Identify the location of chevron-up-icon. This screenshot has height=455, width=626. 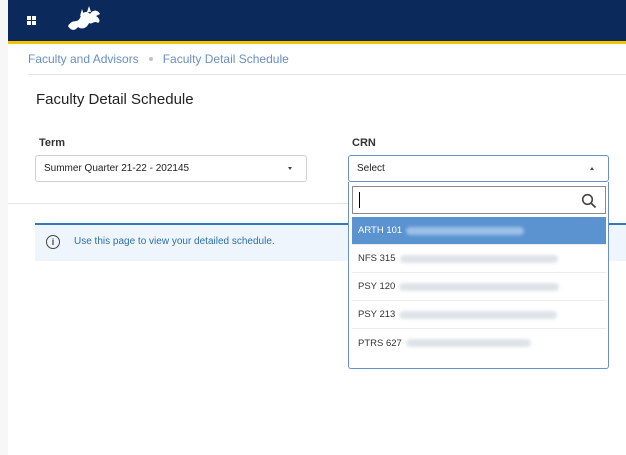
(592, 168).